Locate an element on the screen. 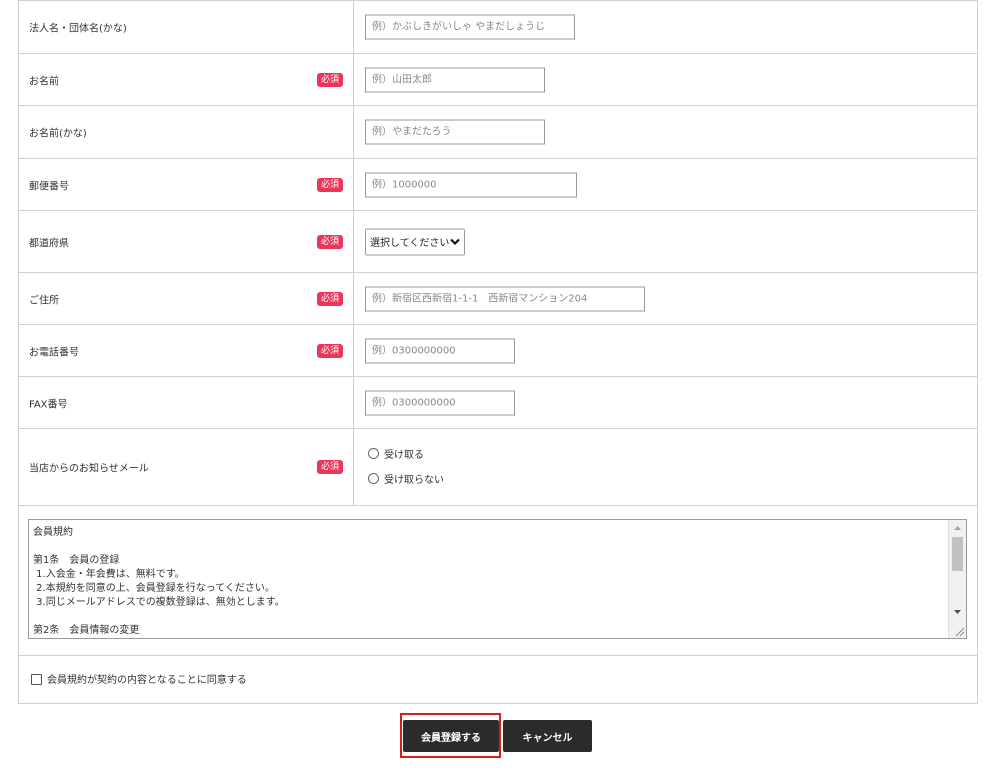  field-label-address: ご住所 is located at coordinates (44, 300).